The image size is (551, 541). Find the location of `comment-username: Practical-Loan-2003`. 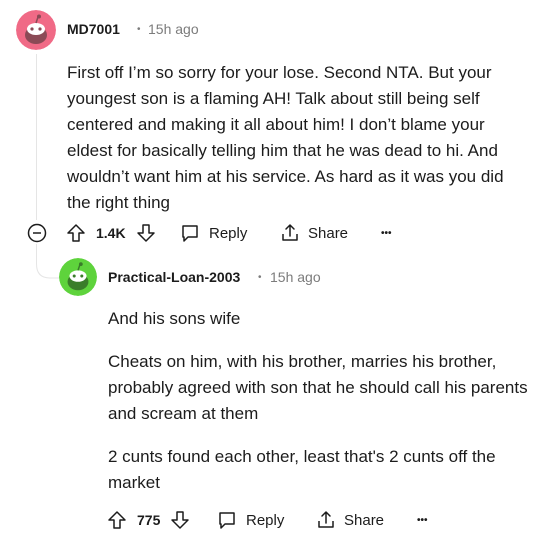

comment-username: Practical-Loan-2003 is located at coordinates (174, 277).